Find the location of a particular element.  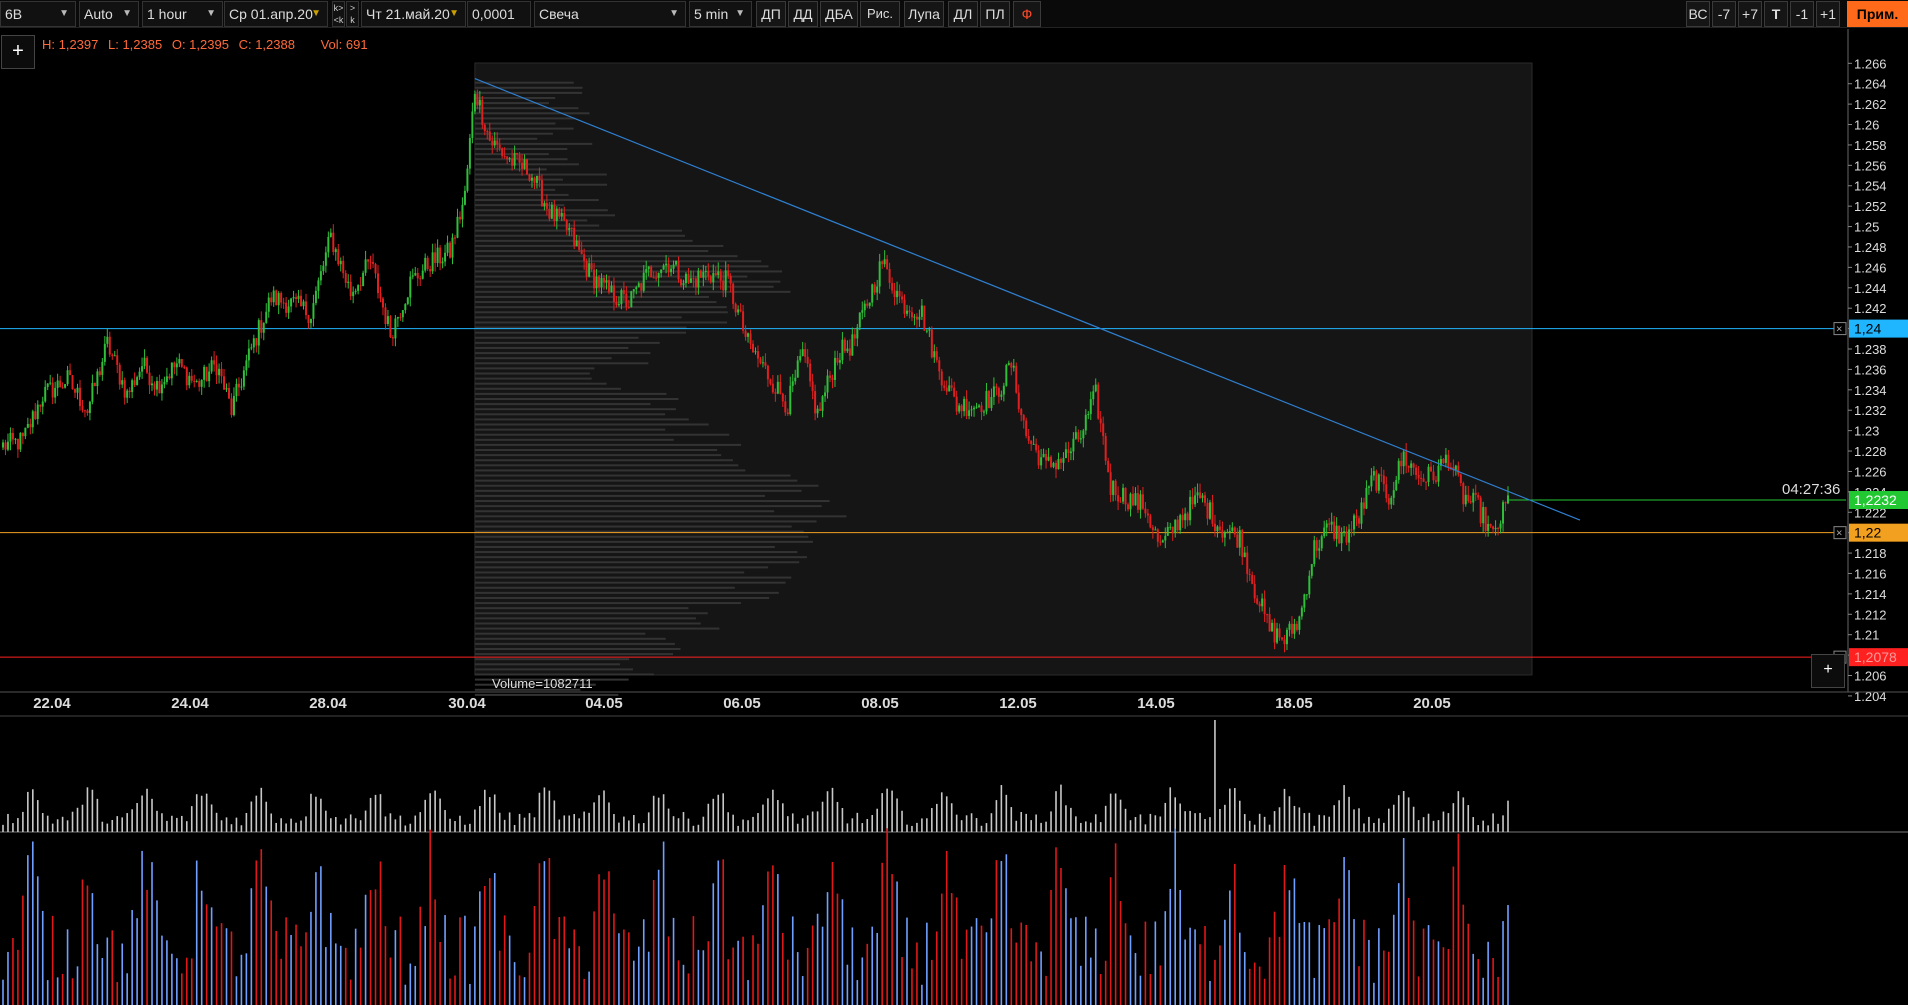

dba-button: ДБА is located at coordinates (839, 14).